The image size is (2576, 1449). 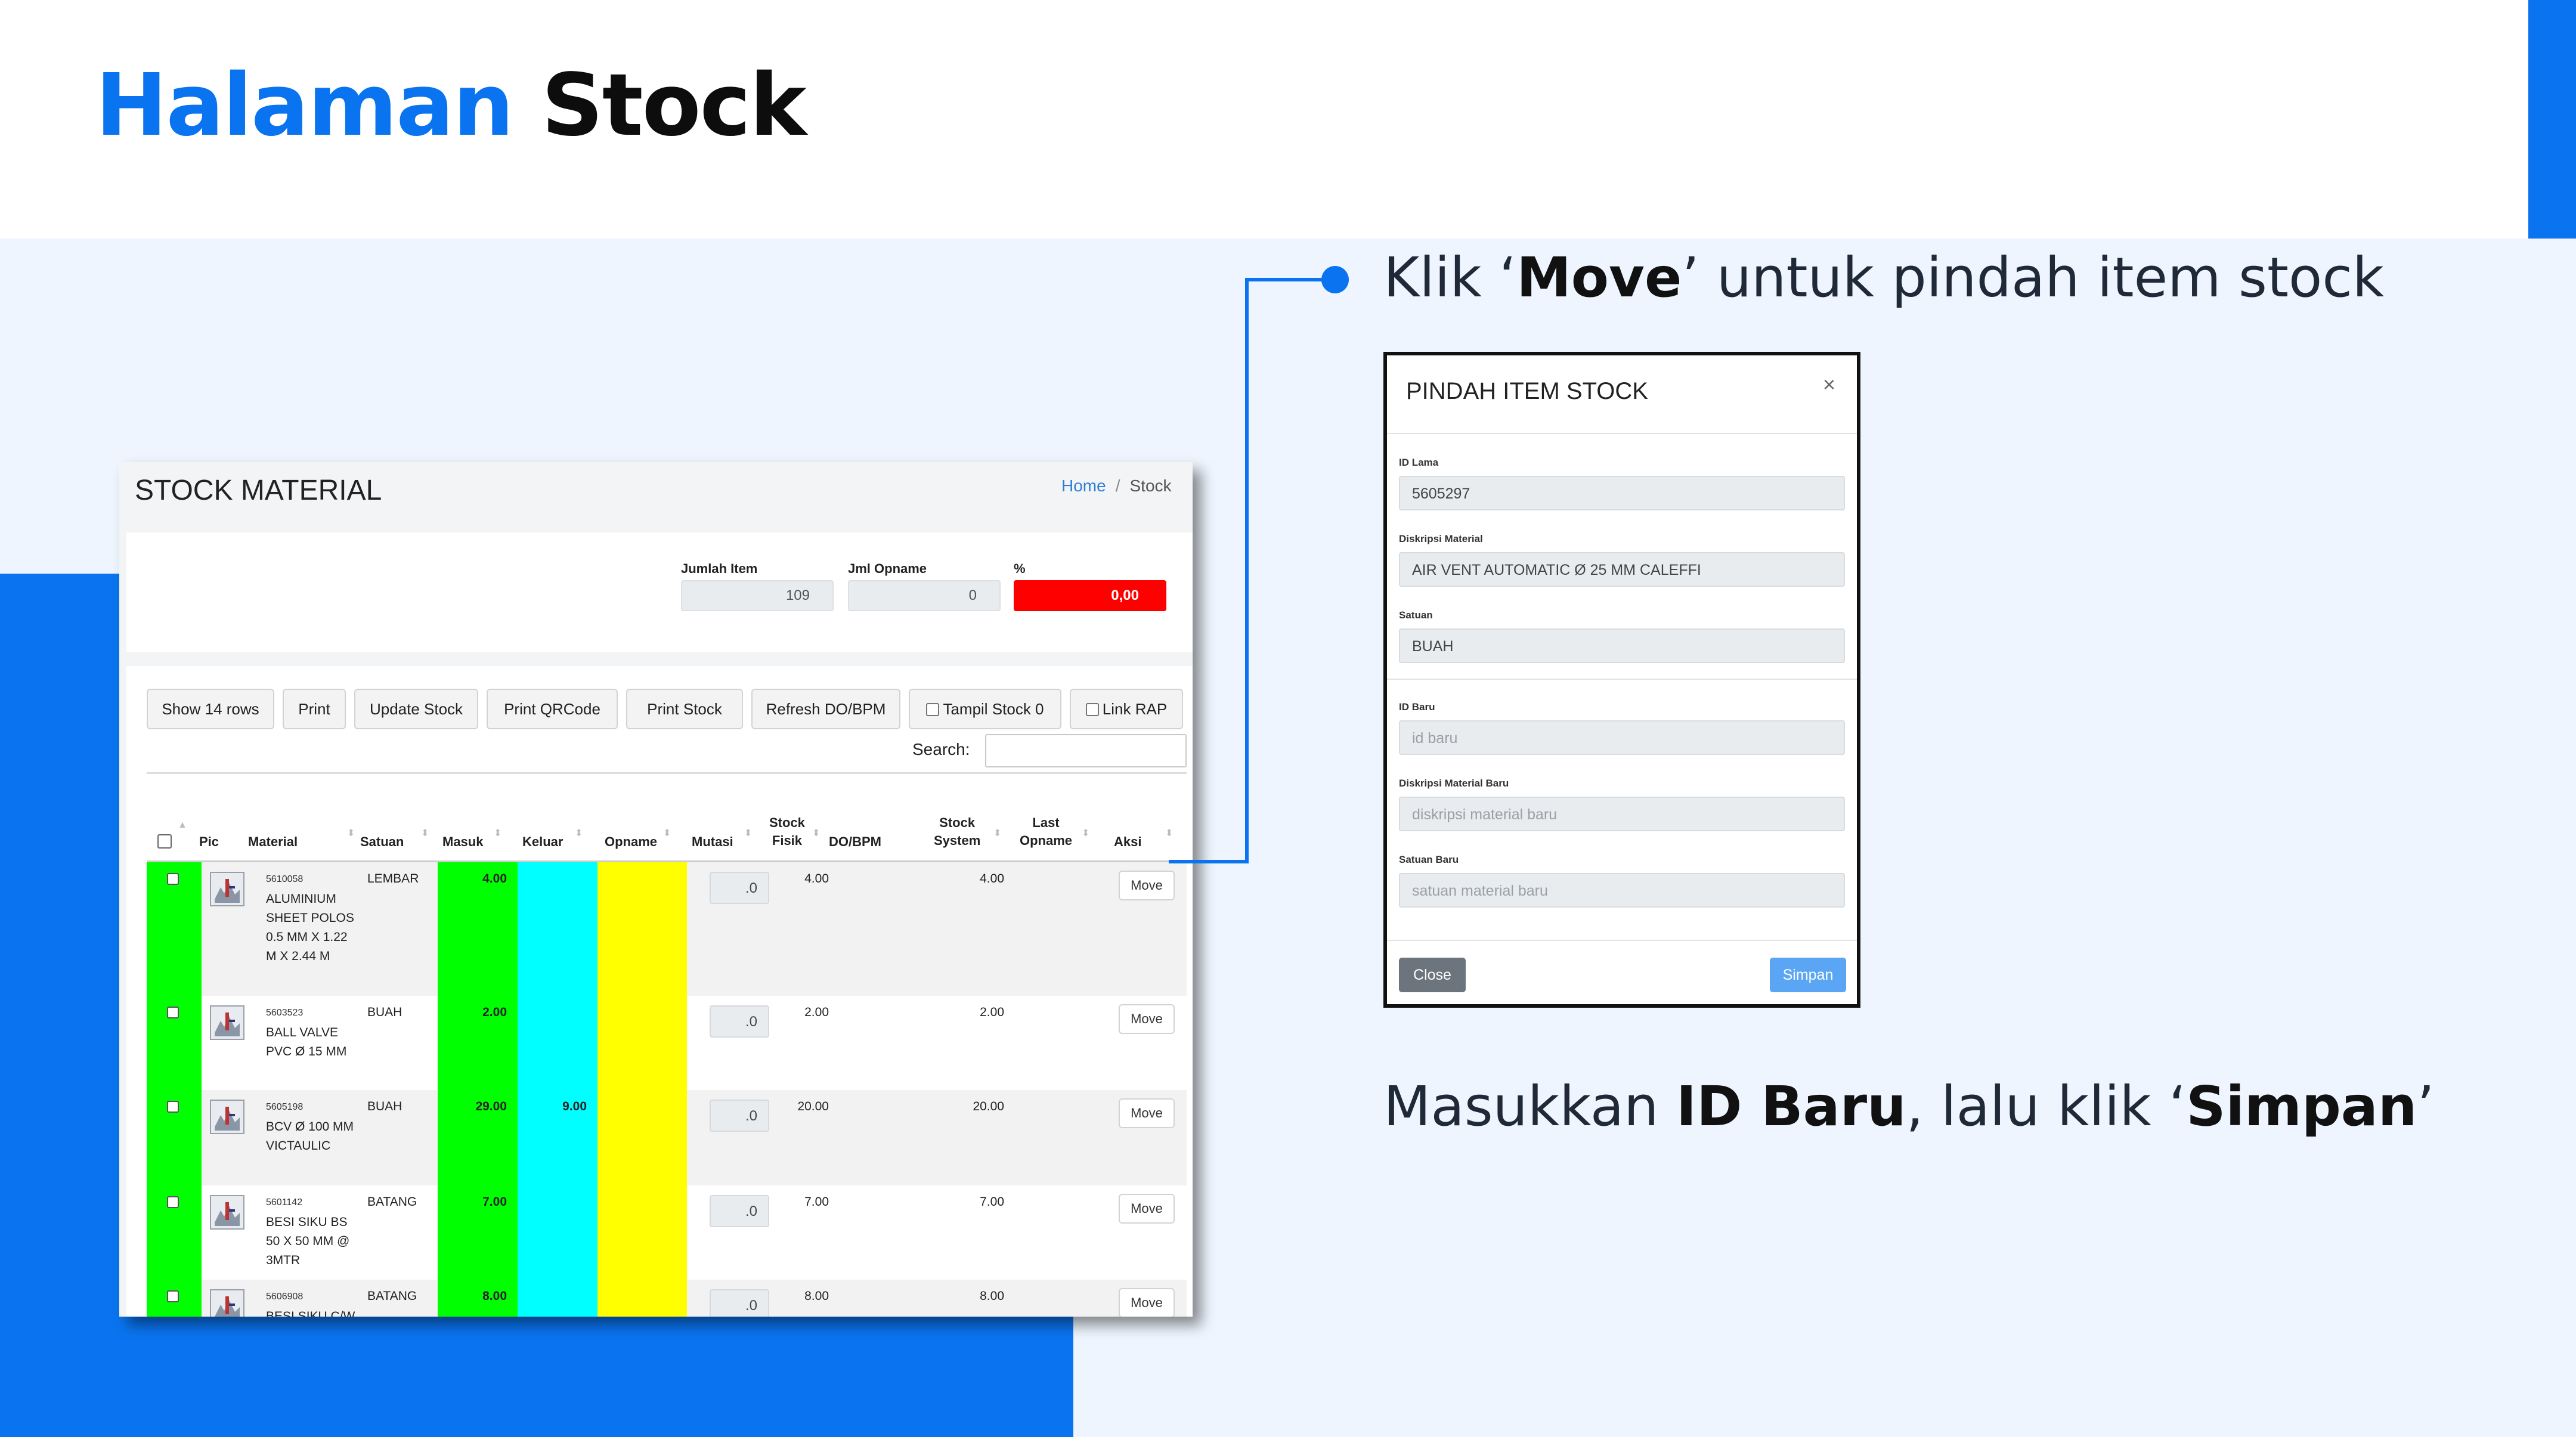 I want to click on satuan-field: BUAH, so click(x=1622, y=645).